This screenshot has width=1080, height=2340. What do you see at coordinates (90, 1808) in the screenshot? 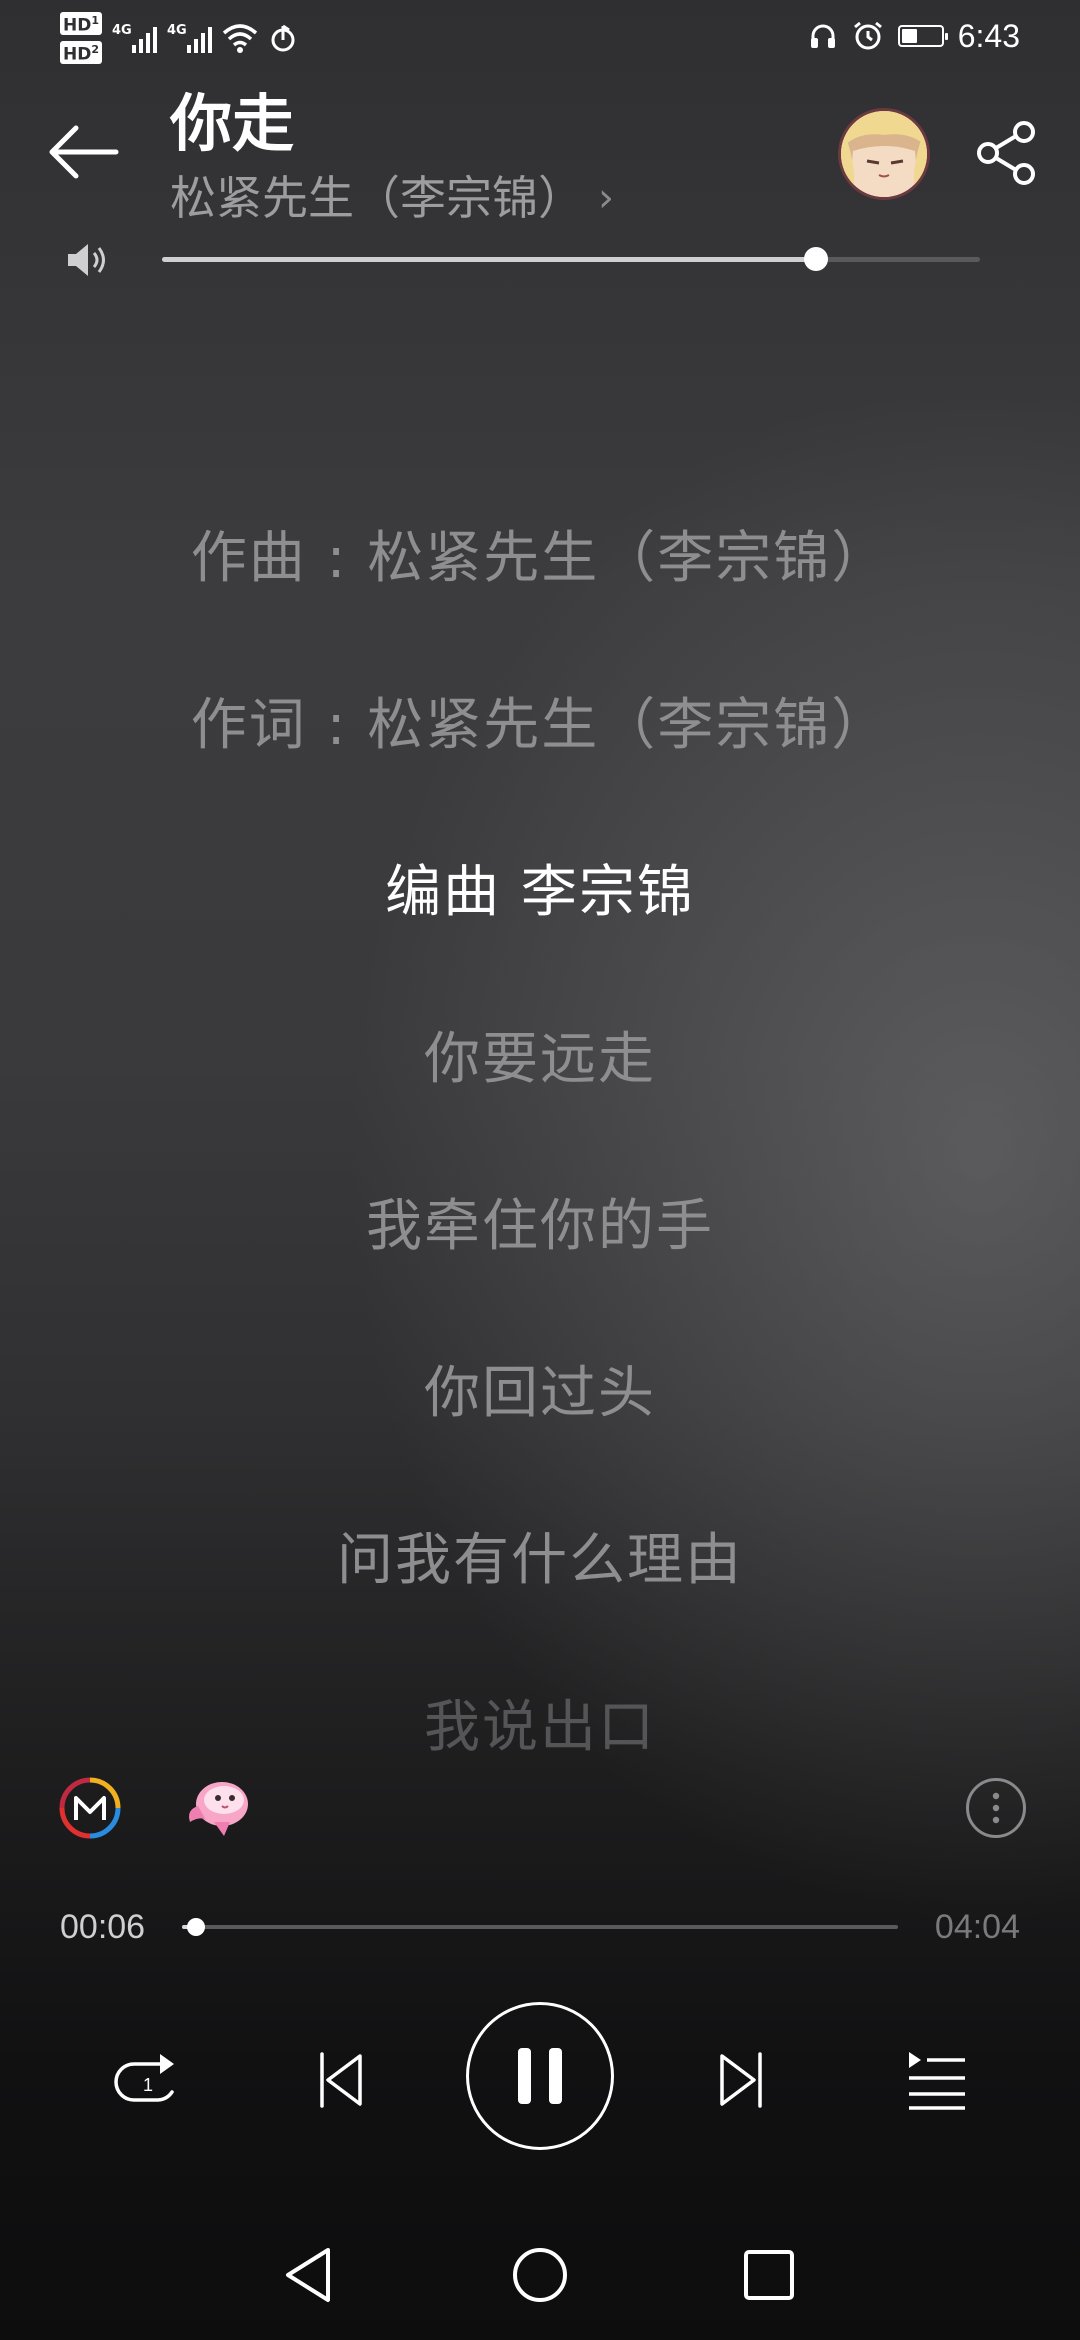
I see `music-service-logo-icon` at bounding box center [90, 1808].